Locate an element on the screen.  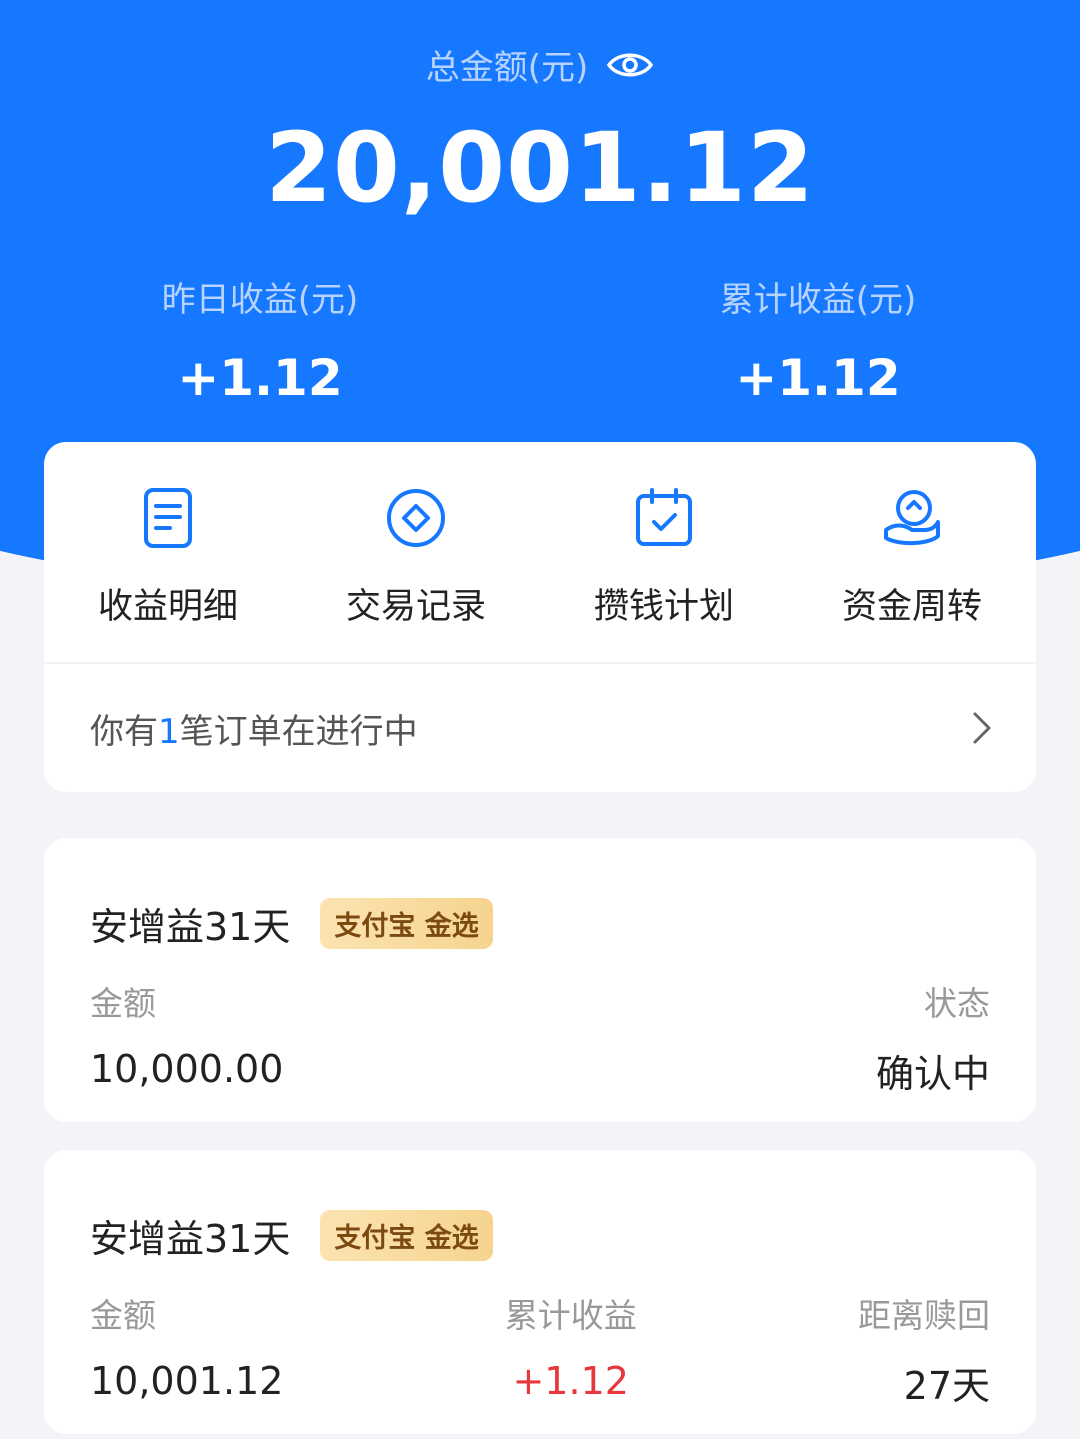
cumulative-value: +1.12 is located at coordinates (818, 378).